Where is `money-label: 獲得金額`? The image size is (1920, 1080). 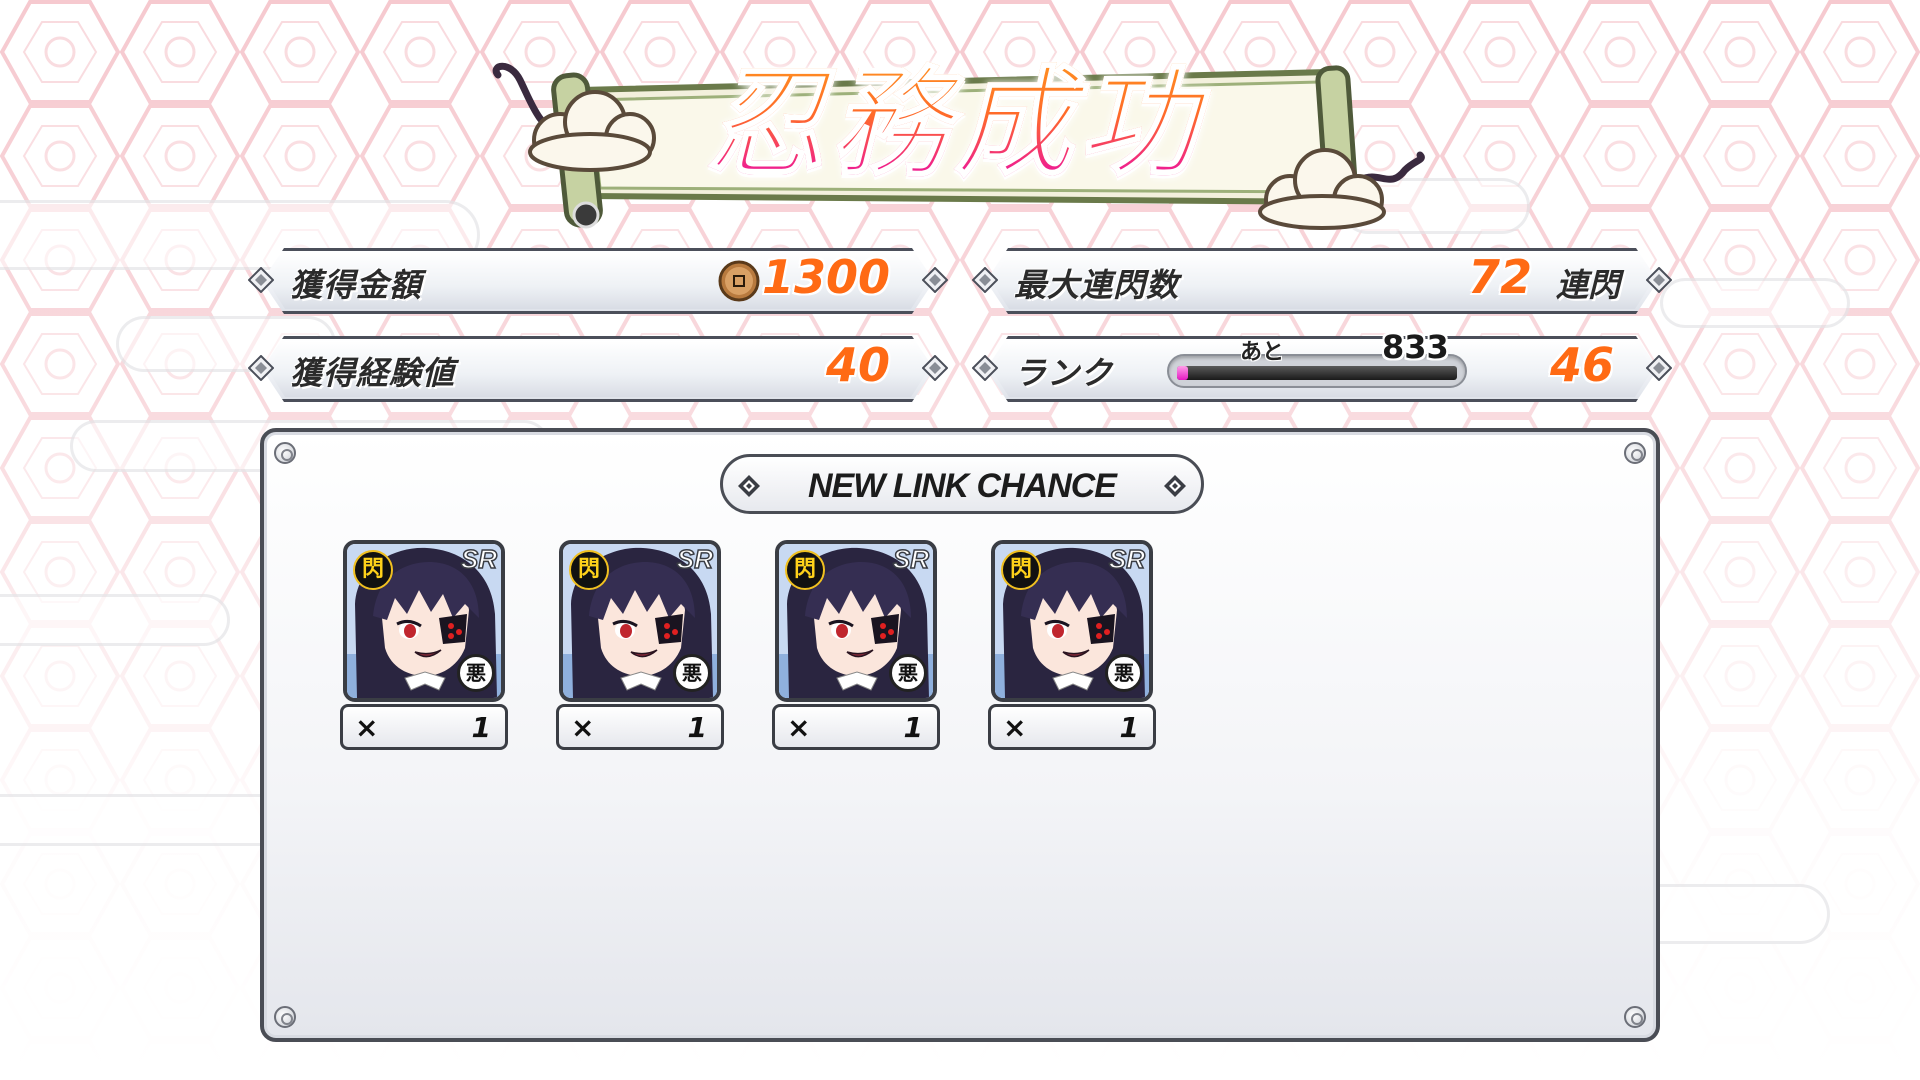
money-label: 獲得金額 is located at coordinates (356, 285).